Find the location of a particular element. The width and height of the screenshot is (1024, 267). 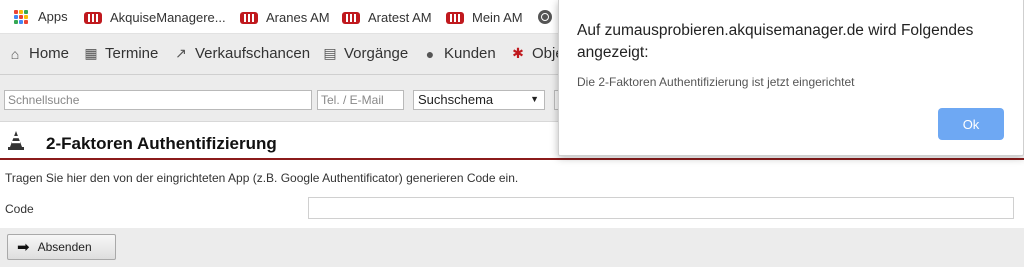

traffic-cone-icon is located at coordinates (16, 140).